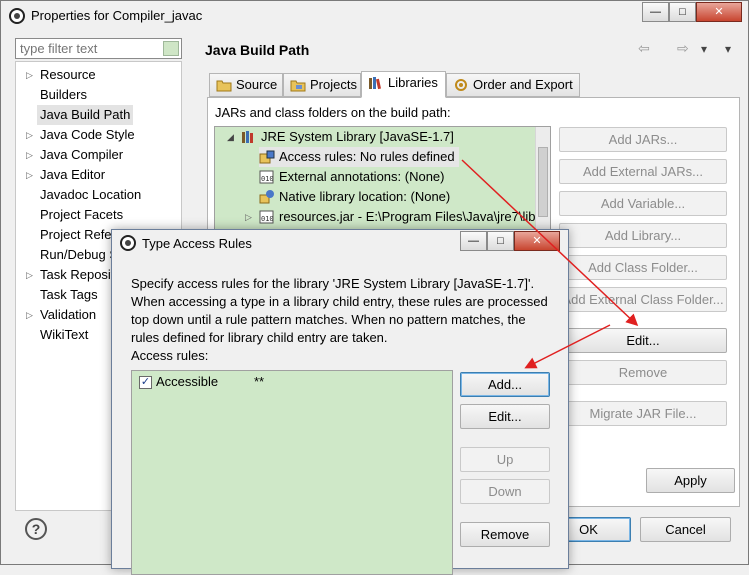 Image resolution: width=749 pixels, height=575 pixels. I want to click on jar-file-icon: 010, so click(266, 217).